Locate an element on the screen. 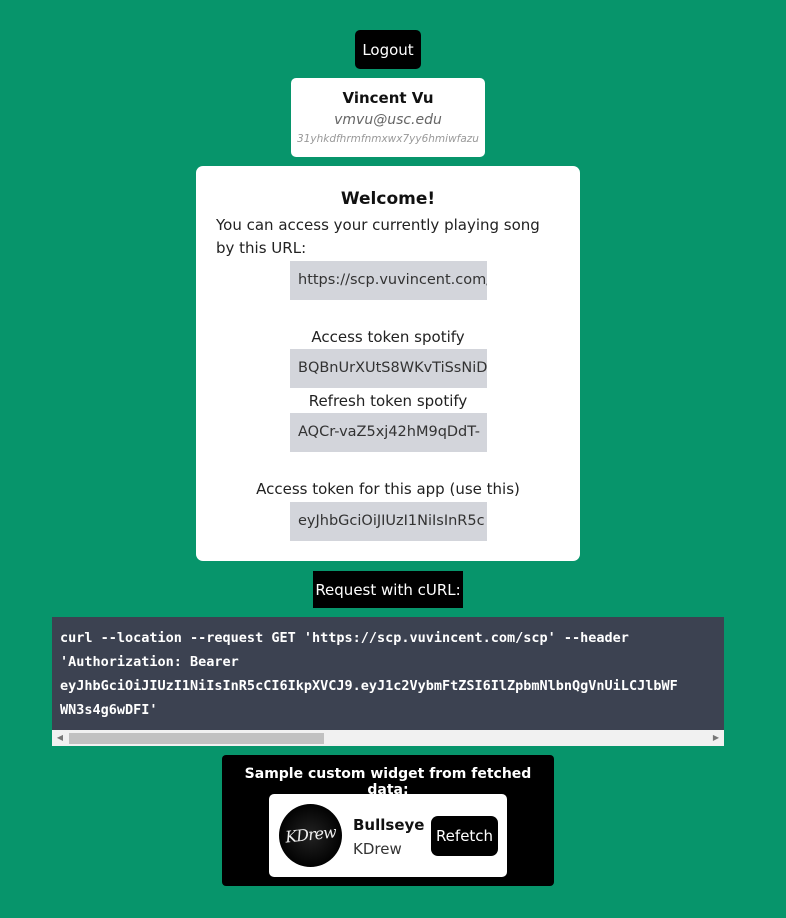 The image size is (786, 918). app-access-token-label: Access token for this app (use this) is located at coordinates (388, 489).